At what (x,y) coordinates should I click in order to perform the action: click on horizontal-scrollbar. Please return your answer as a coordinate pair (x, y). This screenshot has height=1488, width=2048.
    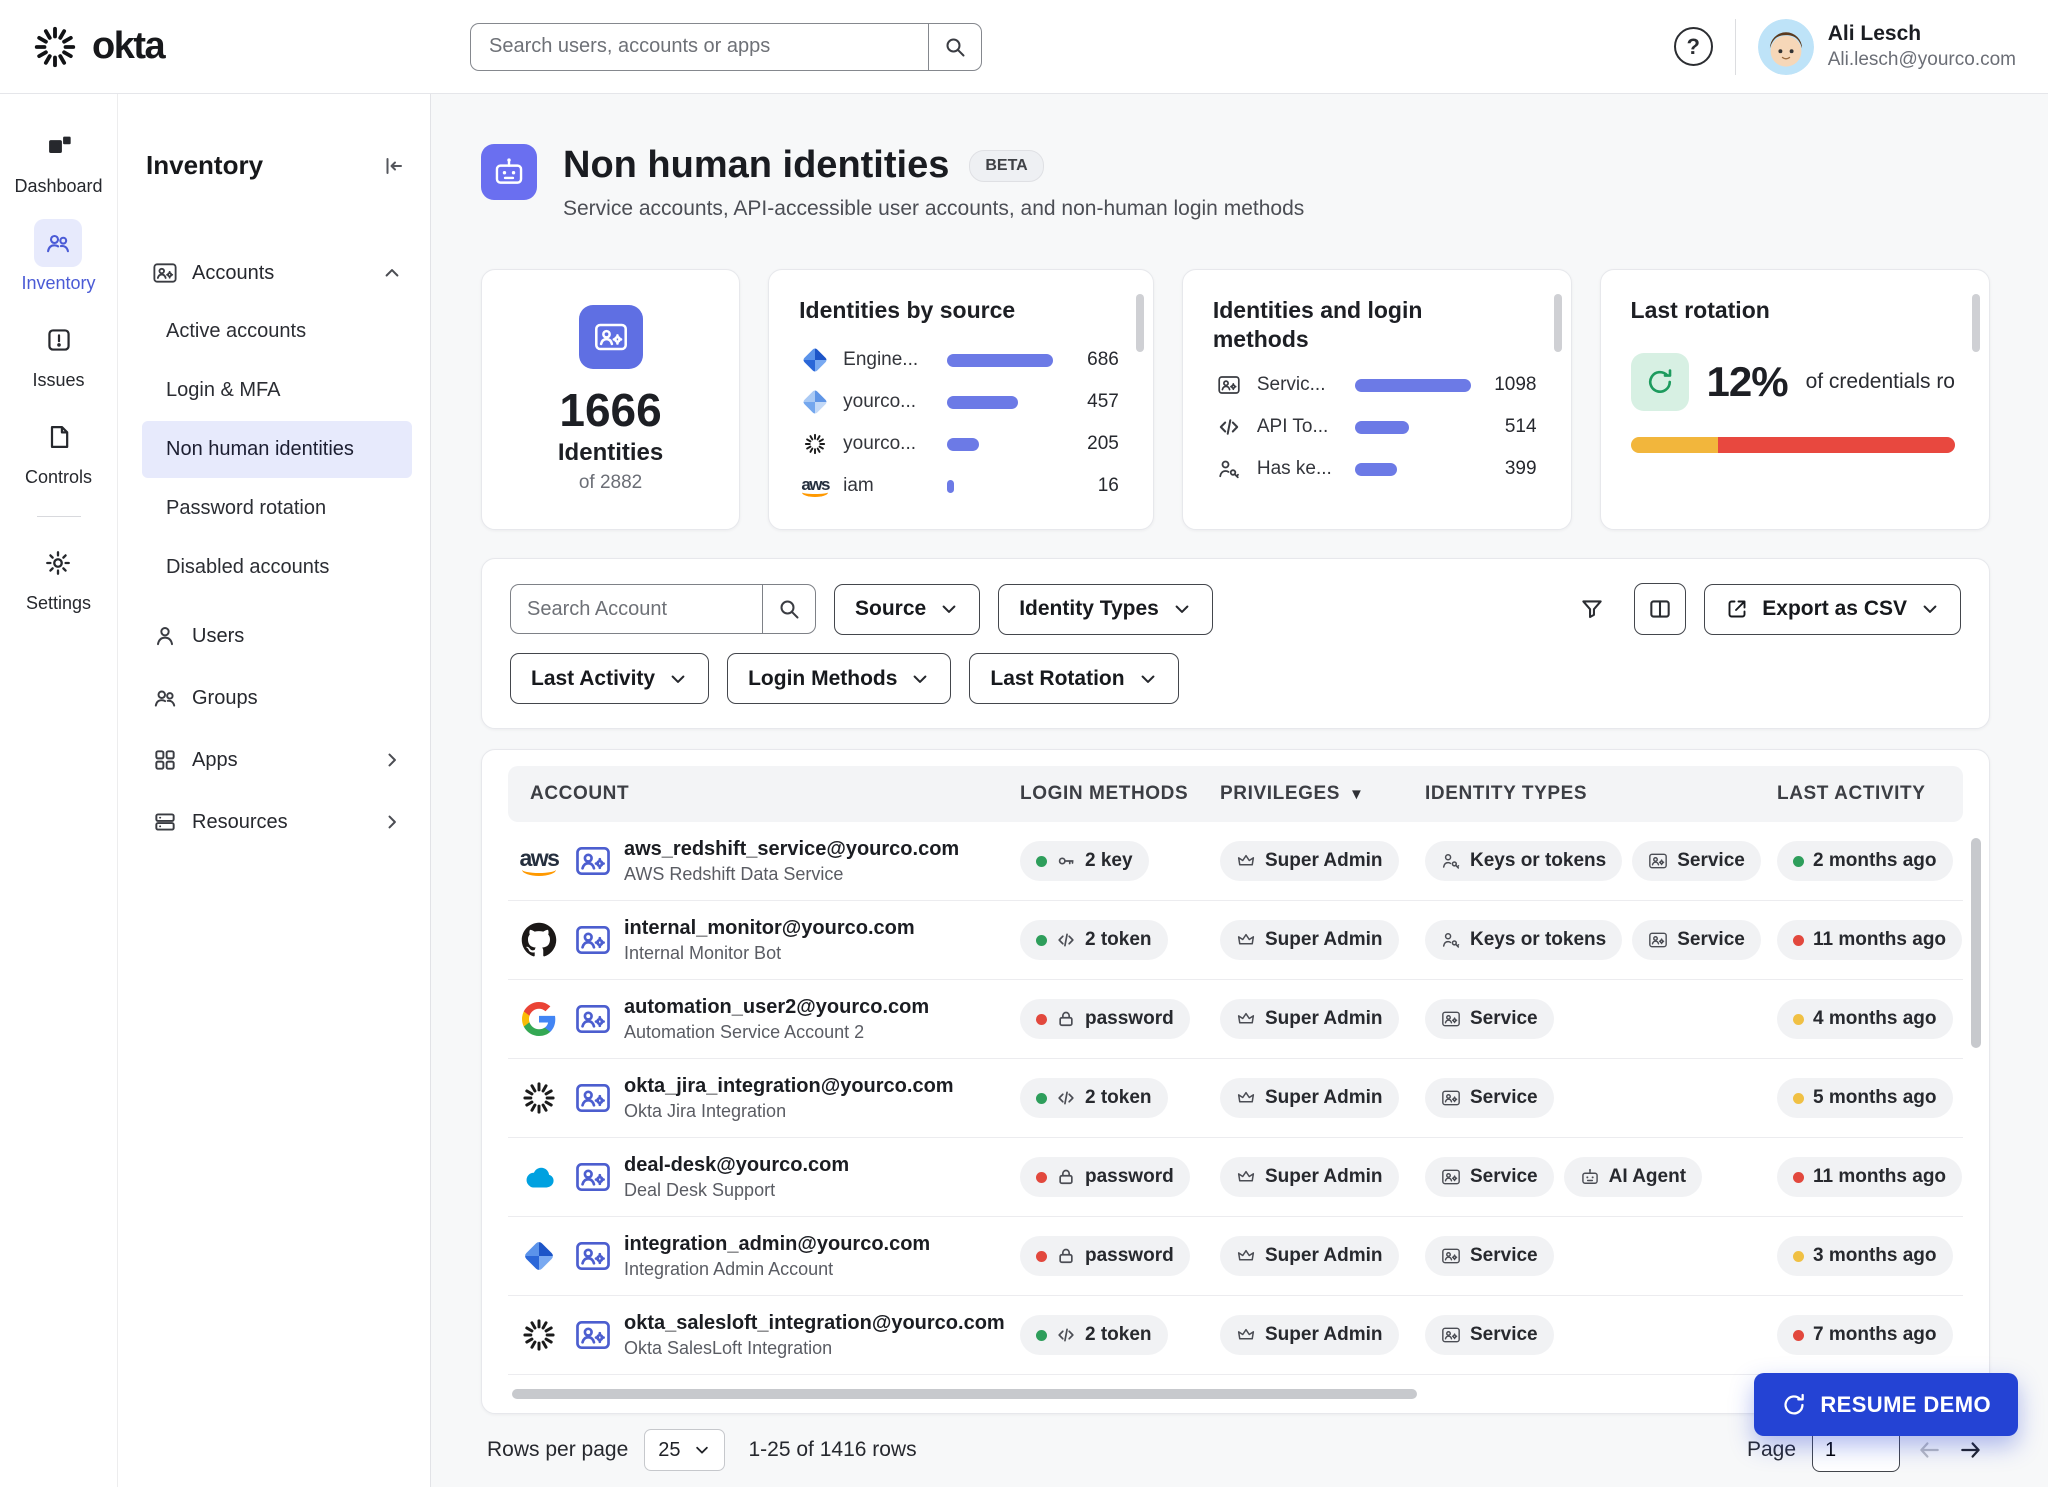
    Looking at the image, I should click on (964, 1394).